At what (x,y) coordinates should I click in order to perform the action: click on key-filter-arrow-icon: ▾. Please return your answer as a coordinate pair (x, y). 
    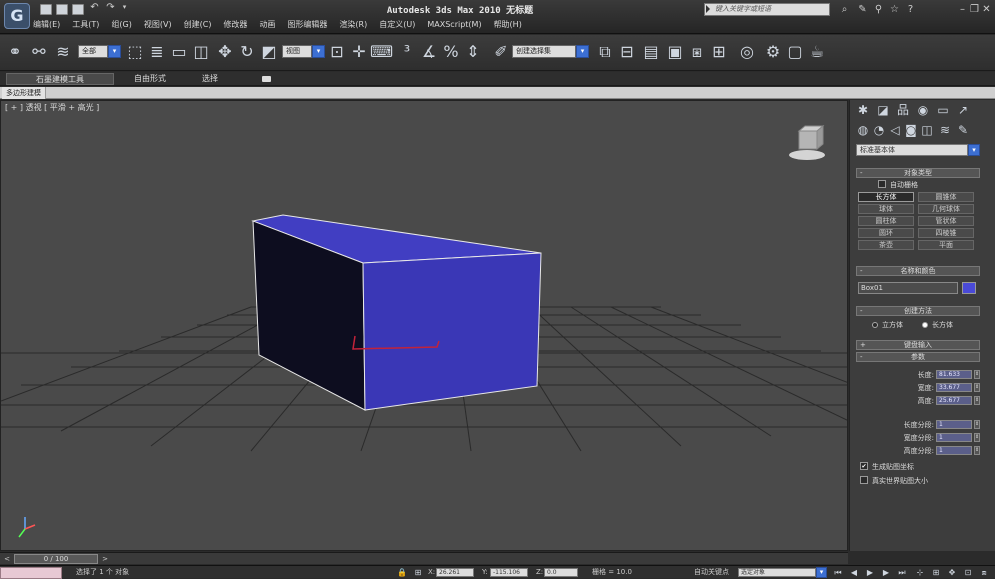
    Looking at the image, I should click on (821, 572).